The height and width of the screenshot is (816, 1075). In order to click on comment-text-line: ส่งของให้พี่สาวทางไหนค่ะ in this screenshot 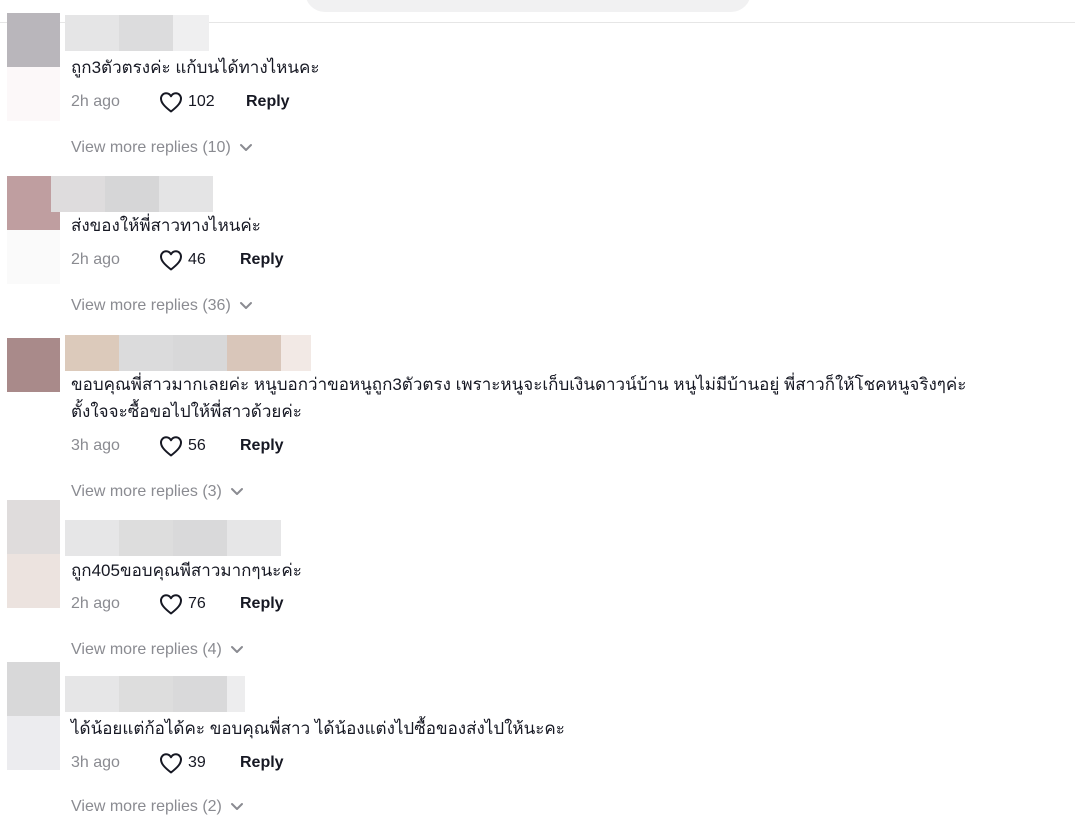, I will do `click(166, 225)`.